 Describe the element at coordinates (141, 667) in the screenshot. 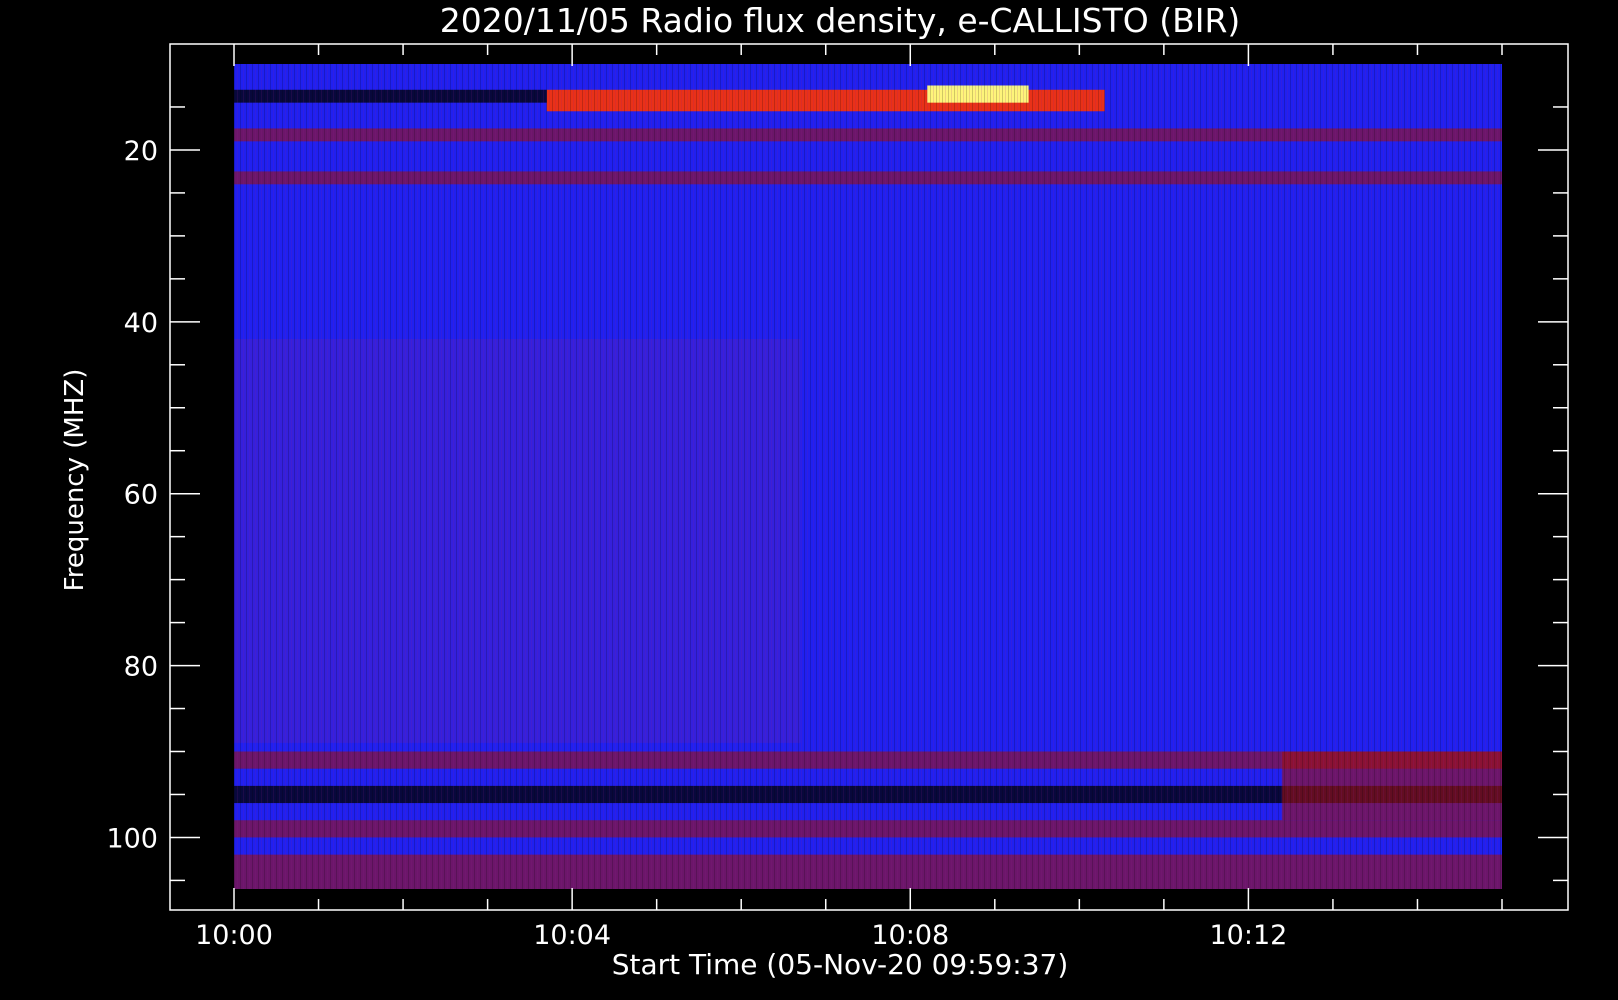

I see `y-tick-label: 80` at that location.